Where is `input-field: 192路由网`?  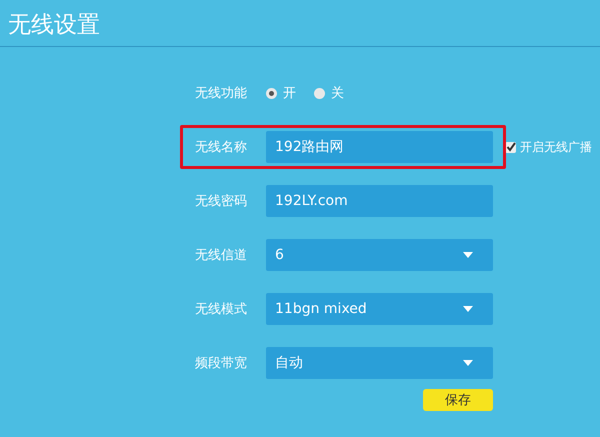
input-field: 192路由网 is located at coordinates (379, 147).